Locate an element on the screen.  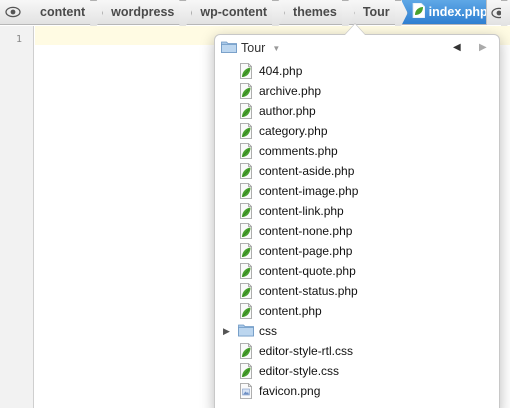
breadcrumb-label: themes is located at coordinates (315, 12).